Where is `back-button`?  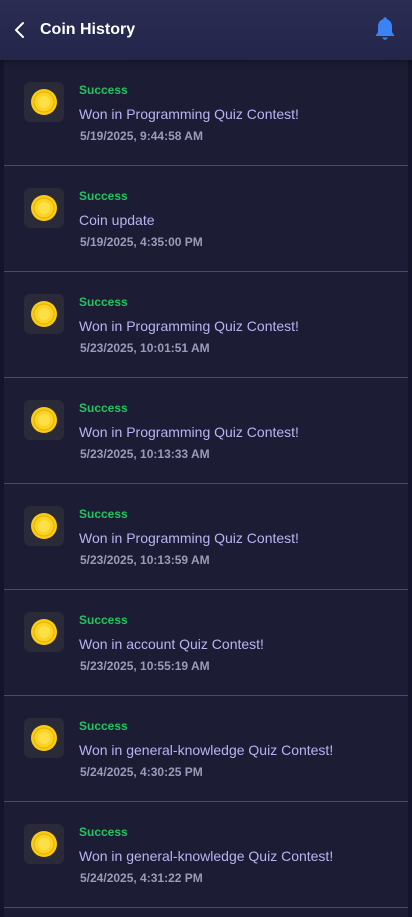 back-button is located at coordinates (20, 30).